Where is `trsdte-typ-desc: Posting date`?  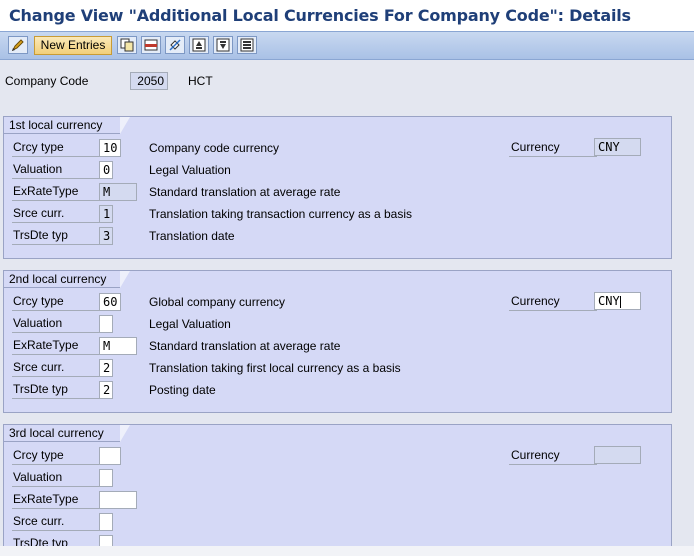
trsdte-typ-desc: Posting date is located at coordinates (182, 390).